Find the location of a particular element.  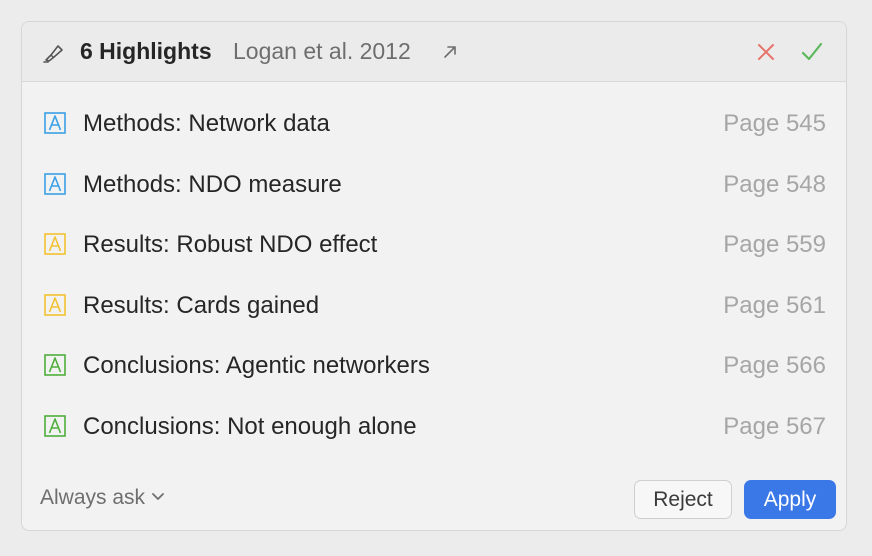

highlight-row: Results: Robust NDO effect Page 559 is located at coordinates (434, 245).